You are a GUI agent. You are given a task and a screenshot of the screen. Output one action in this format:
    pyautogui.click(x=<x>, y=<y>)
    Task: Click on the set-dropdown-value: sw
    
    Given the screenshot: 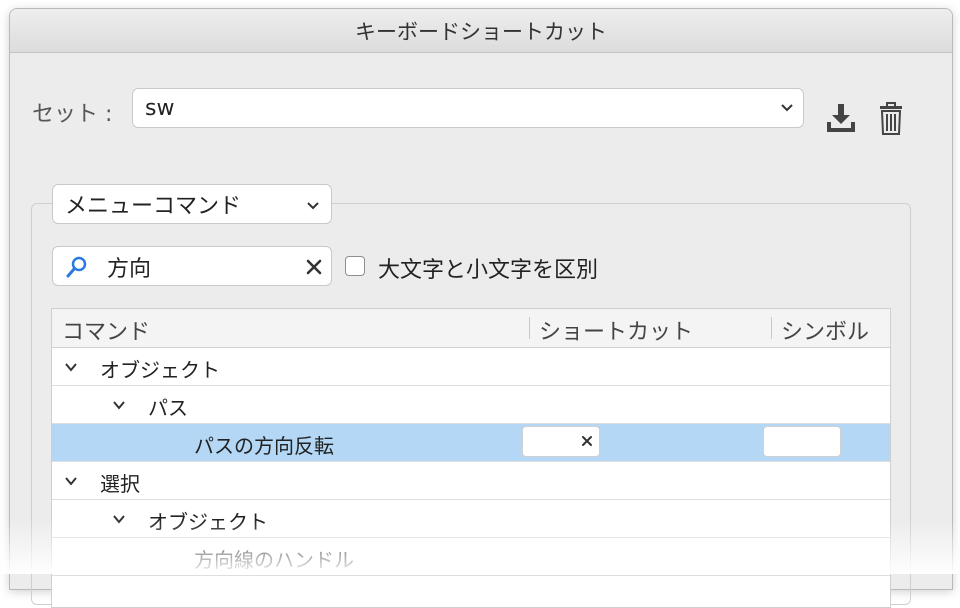 What is the action you would take?
    pyautogui.click(x=160, y=108)
    